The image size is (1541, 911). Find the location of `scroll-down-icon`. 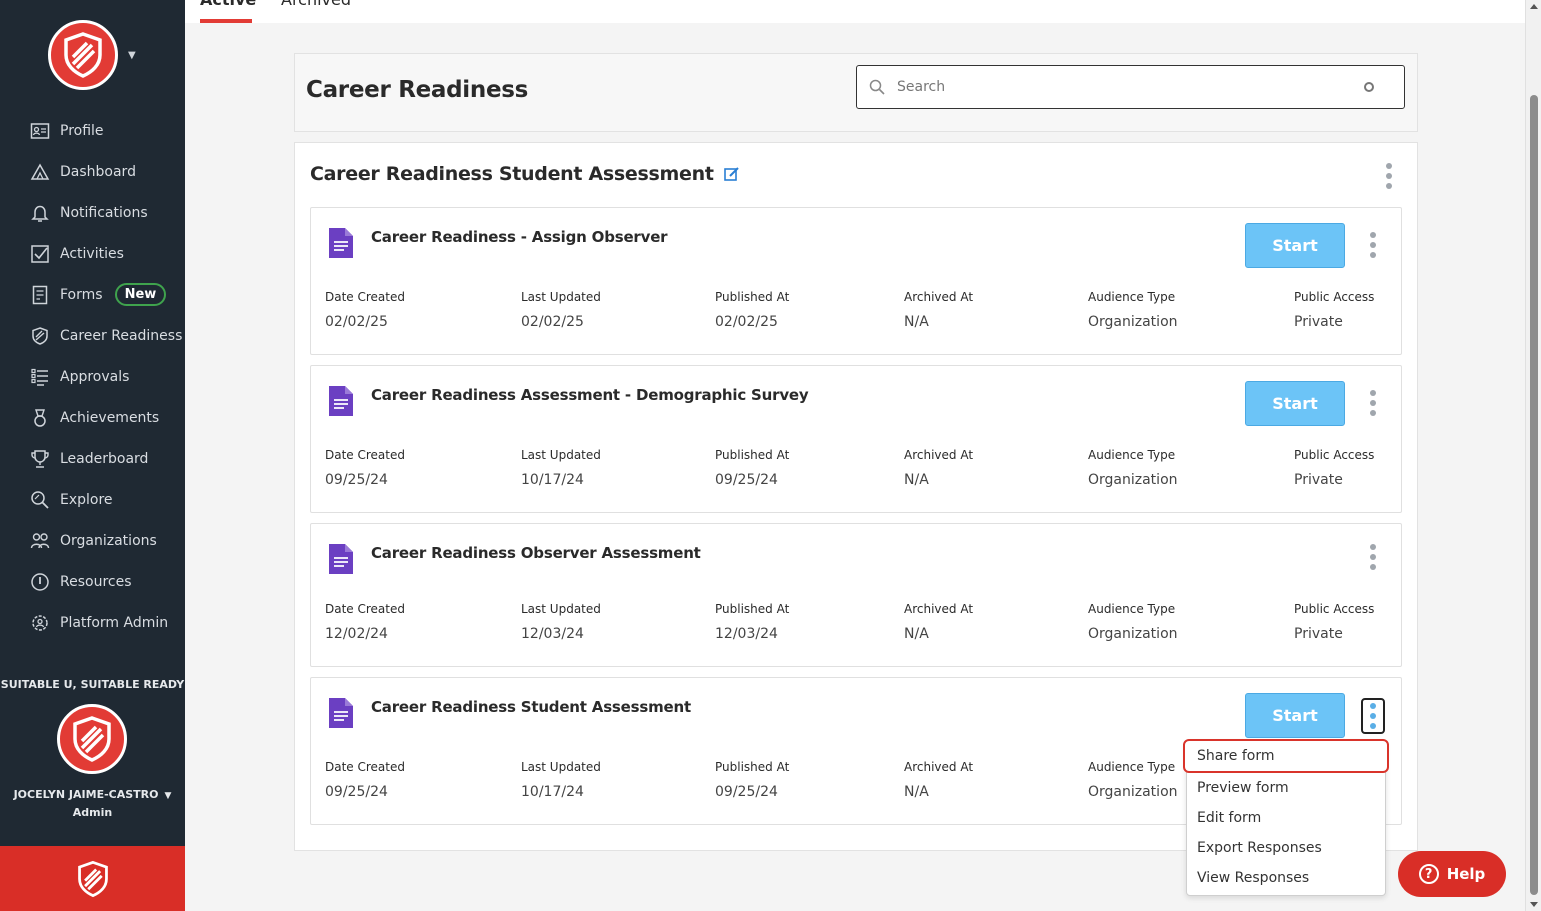

scroll-down-icon is located at coordinates (1534, 904).